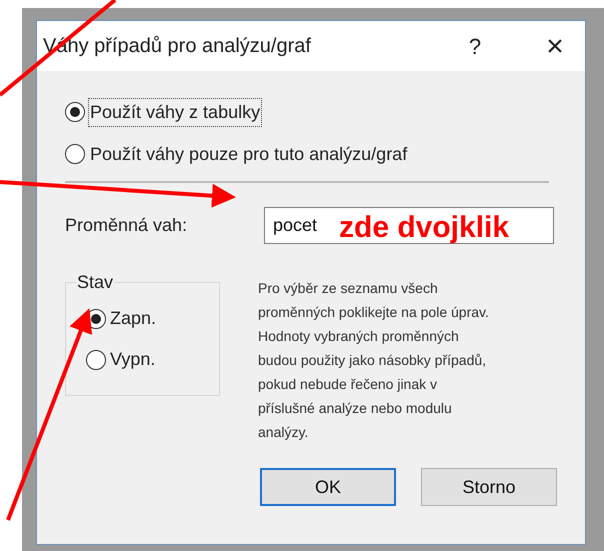 The height and width of the screenshot is (551, 604). What do you see at coordinates (126, 225) in the screenshot?
I see `field-label: Proměnná vah:` at bounding box center [126, 225].